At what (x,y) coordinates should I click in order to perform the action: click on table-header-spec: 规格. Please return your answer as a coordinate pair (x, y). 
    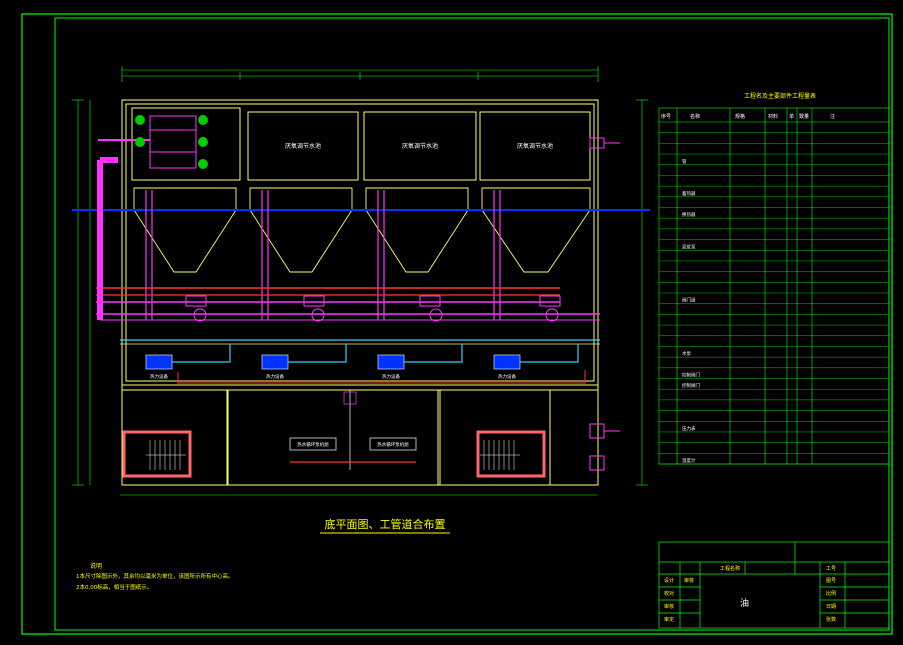
    Looking at the image, I should click on (740, 116).